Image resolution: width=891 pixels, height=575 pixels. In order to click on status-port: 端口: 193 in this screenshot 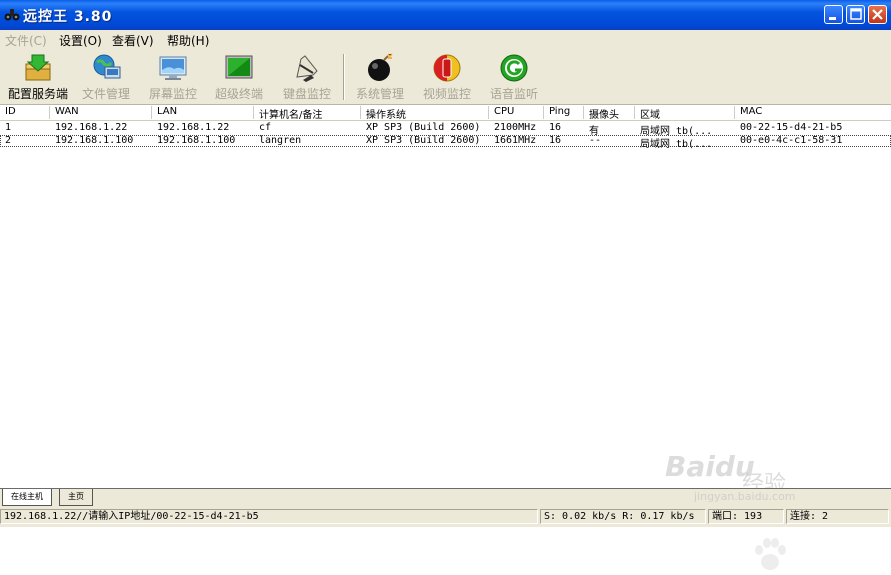, I will do `click(746, 516)`.